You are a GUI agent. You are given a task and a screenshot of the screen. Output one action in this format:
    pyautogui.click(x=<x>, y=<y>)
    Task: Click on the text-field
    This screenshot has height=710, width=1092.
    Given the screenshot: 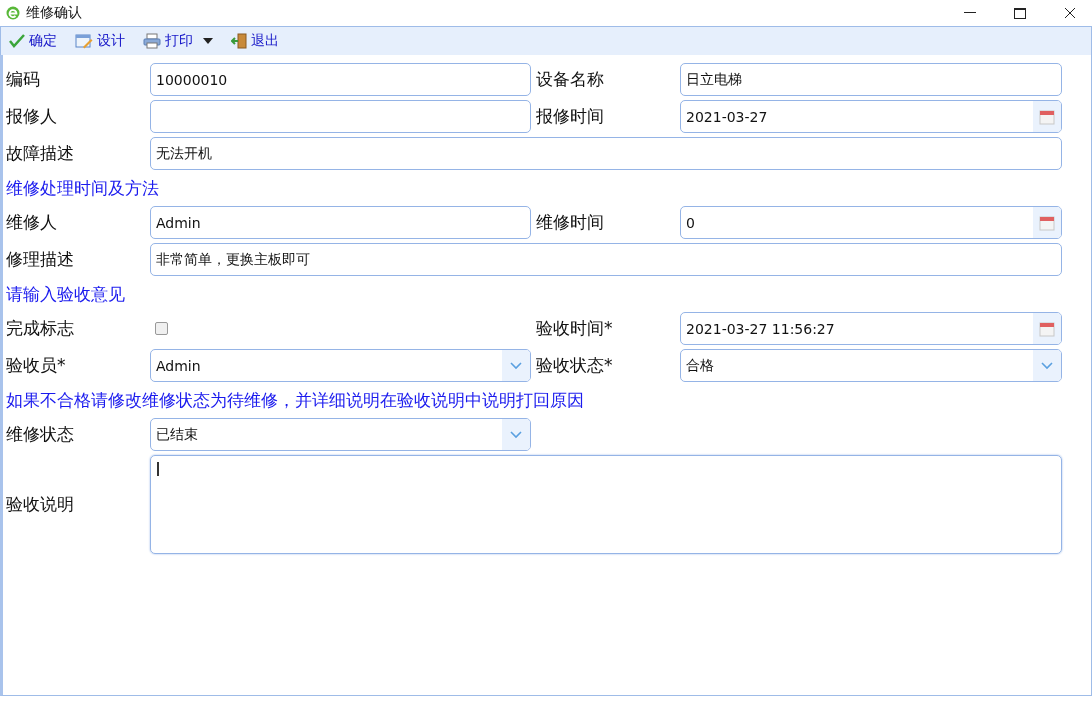 What is the action you would take?
    pyautogui.click(x=340, y=116)
    